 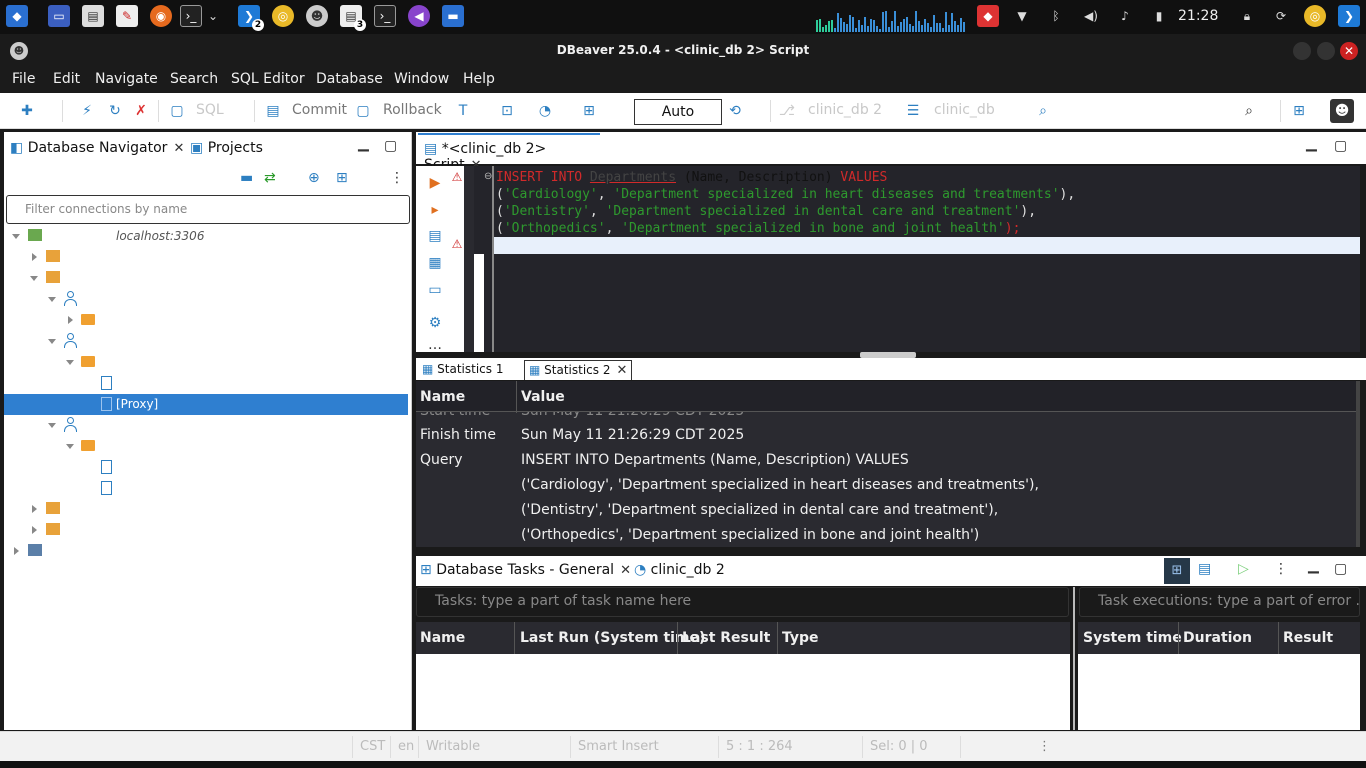 What do you see at coordinates (59, 16) in the screenshot?
I see `desktop-icon: ▭` at bounding box center [59, 16].